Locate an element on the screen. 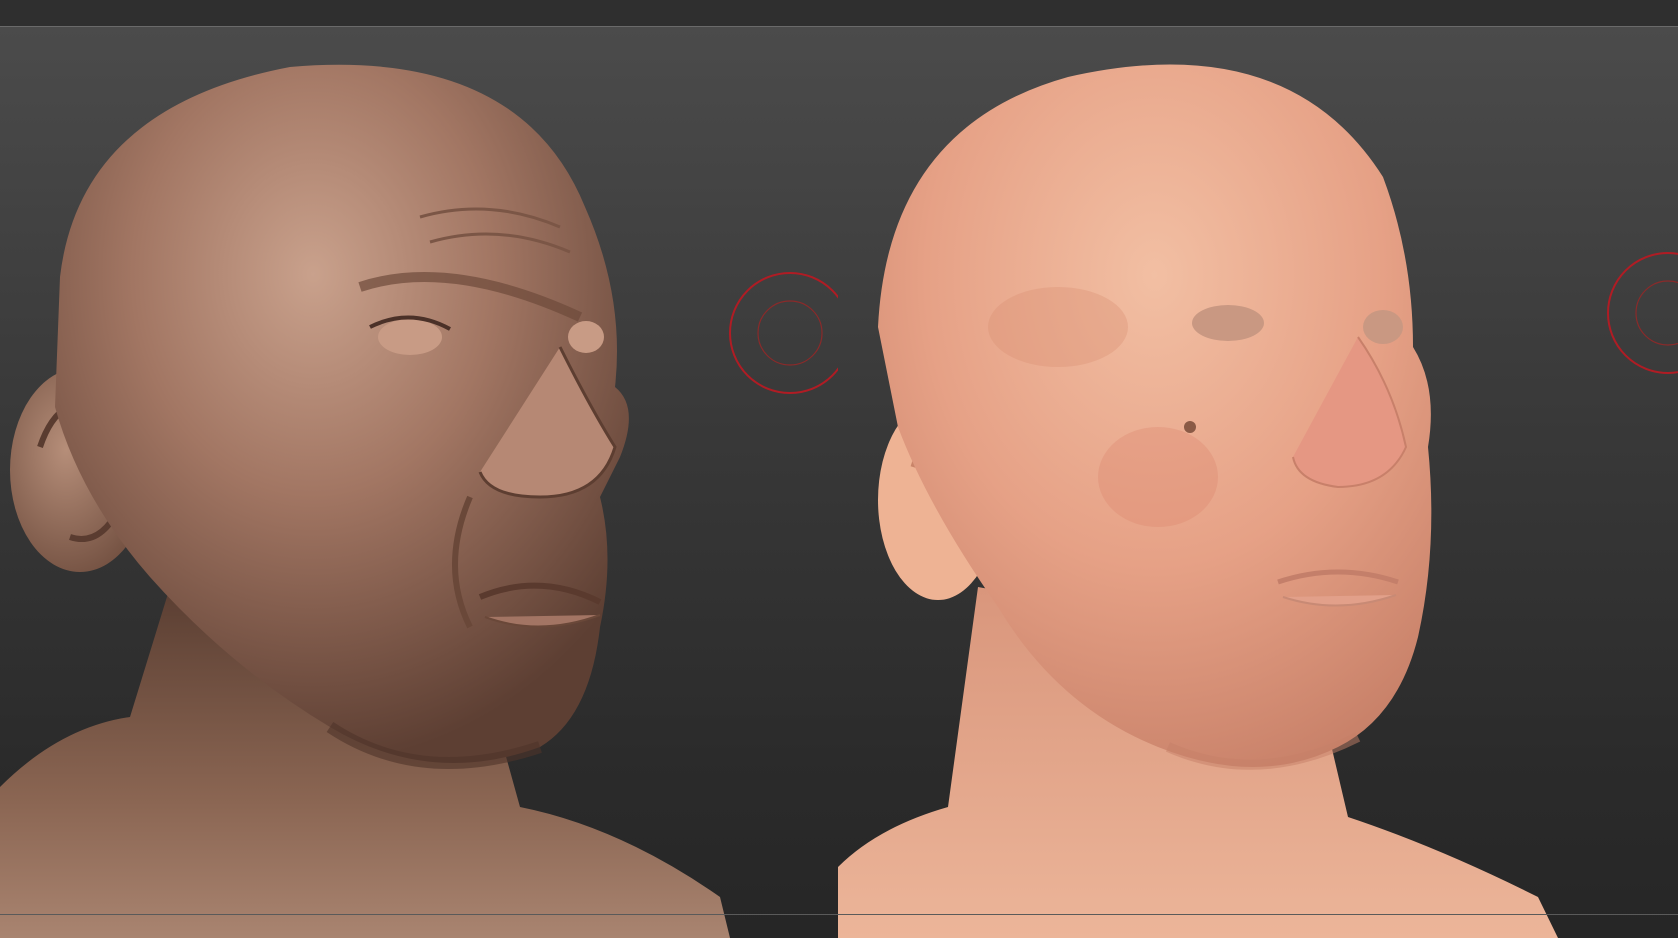 This screenshot has height=938, width=1678. top-shelf is located at coordinates (839, 13).